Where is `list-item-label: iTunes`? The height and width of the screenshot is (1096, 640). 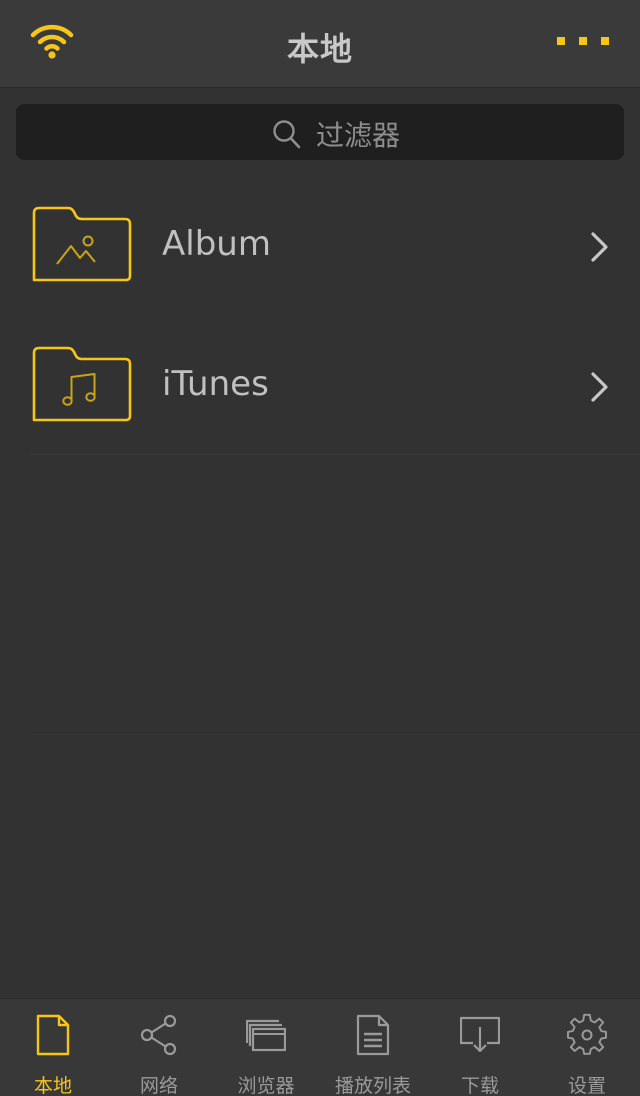 list-item-label: iTunes is located at coordinates (215, 384).